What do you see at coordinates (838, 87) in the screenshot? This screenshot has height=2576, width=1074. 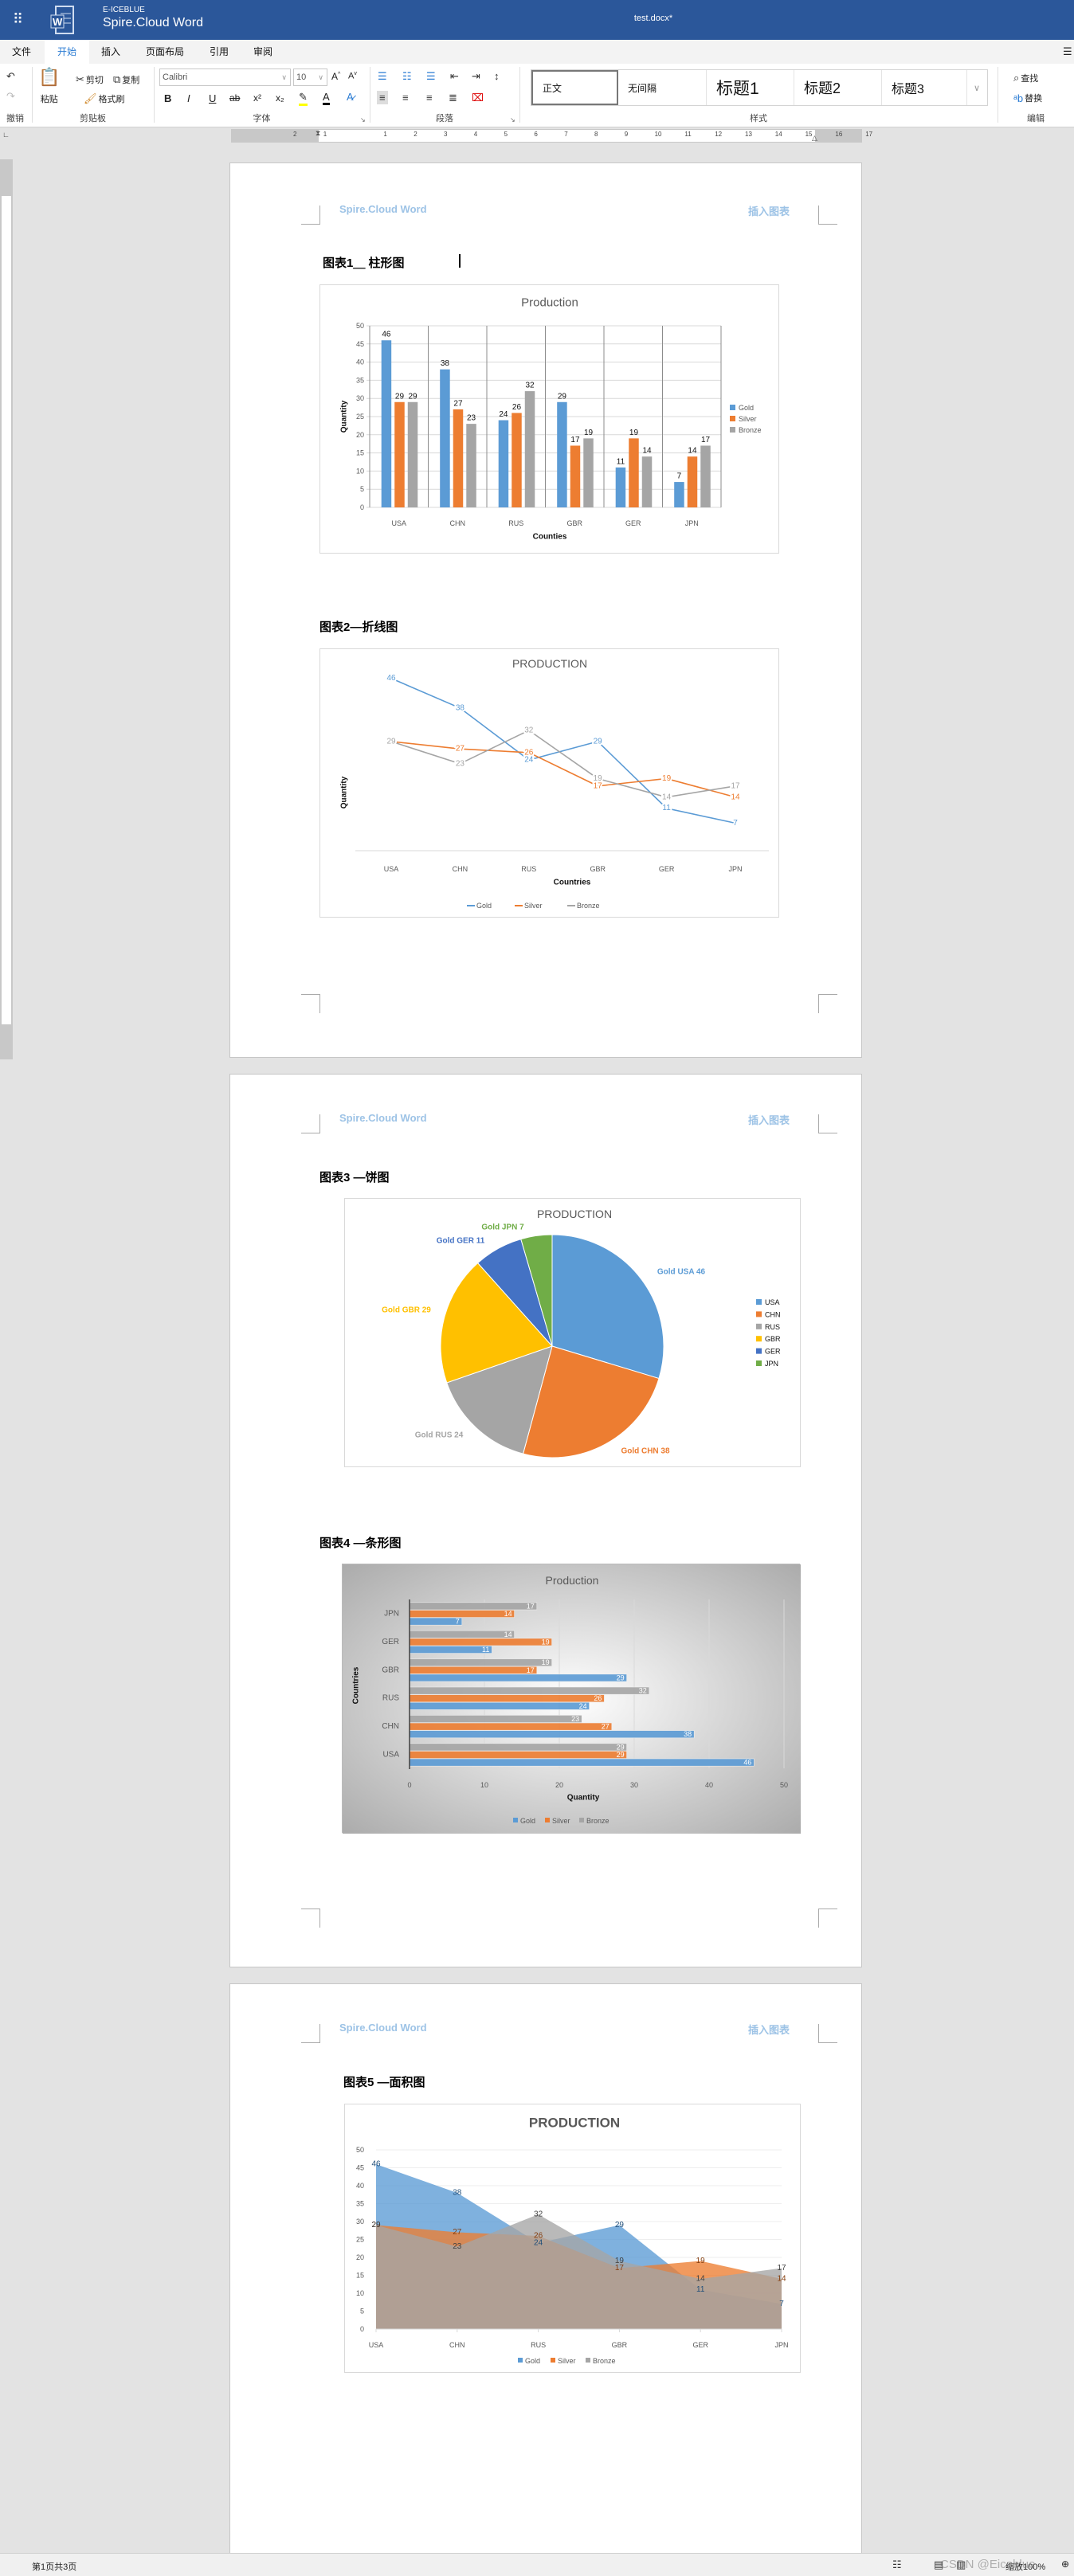 I see `style-heading-2: 标题2` at bounding box center [838, 87].